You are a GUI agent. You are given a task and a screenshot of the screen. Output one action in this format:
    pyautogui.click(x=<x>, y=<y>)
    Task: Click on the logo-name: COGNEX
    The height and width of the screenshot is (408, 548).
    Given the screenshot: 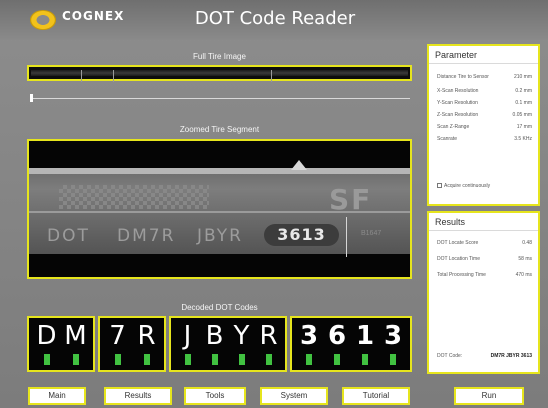 What is the action you would take?
    pyautogui.click(x=93, y=16)
    